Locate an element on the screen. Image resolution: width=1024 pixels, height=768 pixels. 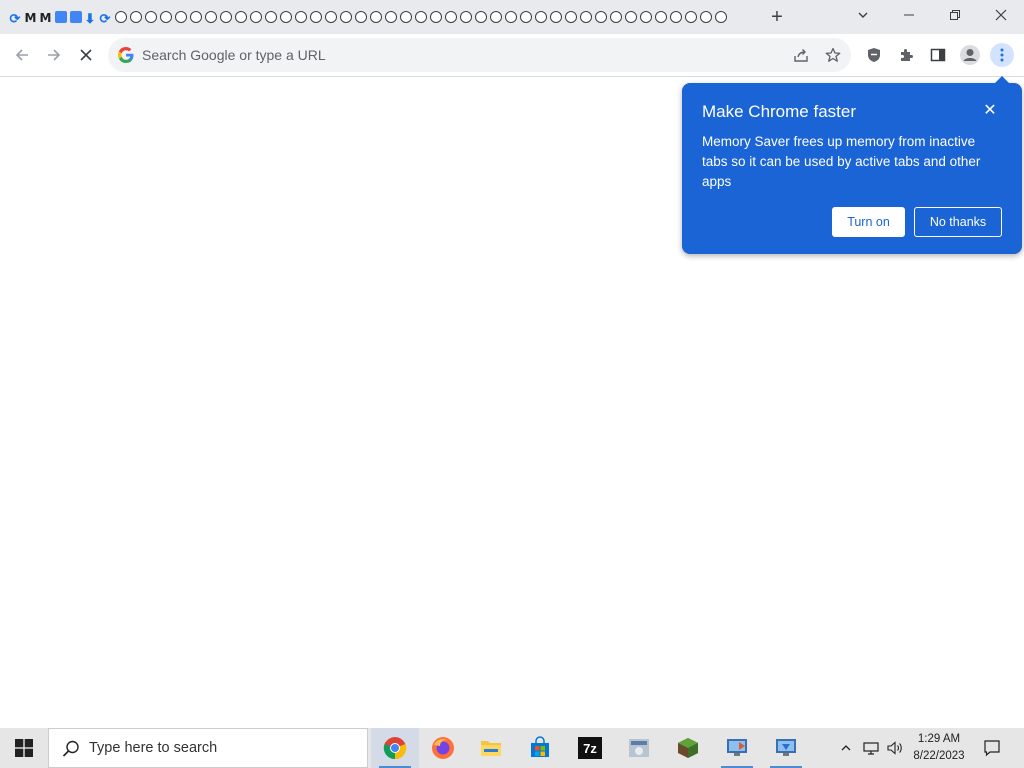
taskbar-search-placeholder: Type here to search is located at coordinates (153, 748).